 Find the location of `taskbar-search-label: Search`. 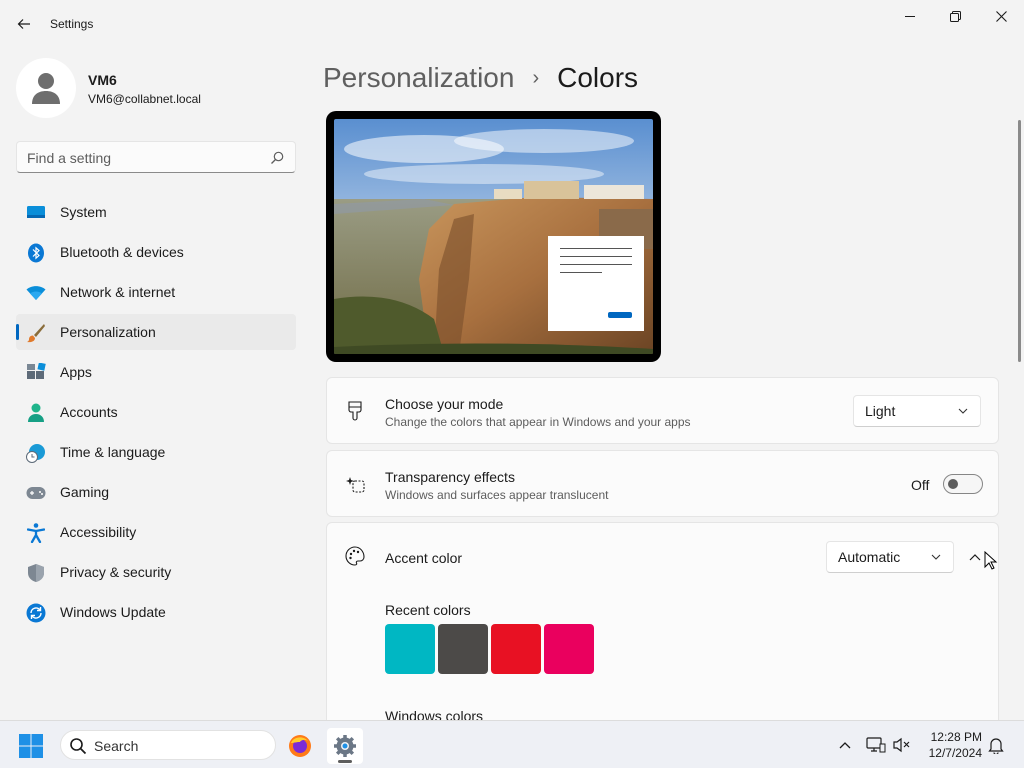

taskbar-search-label: Search is located at coordinates (116, 746).